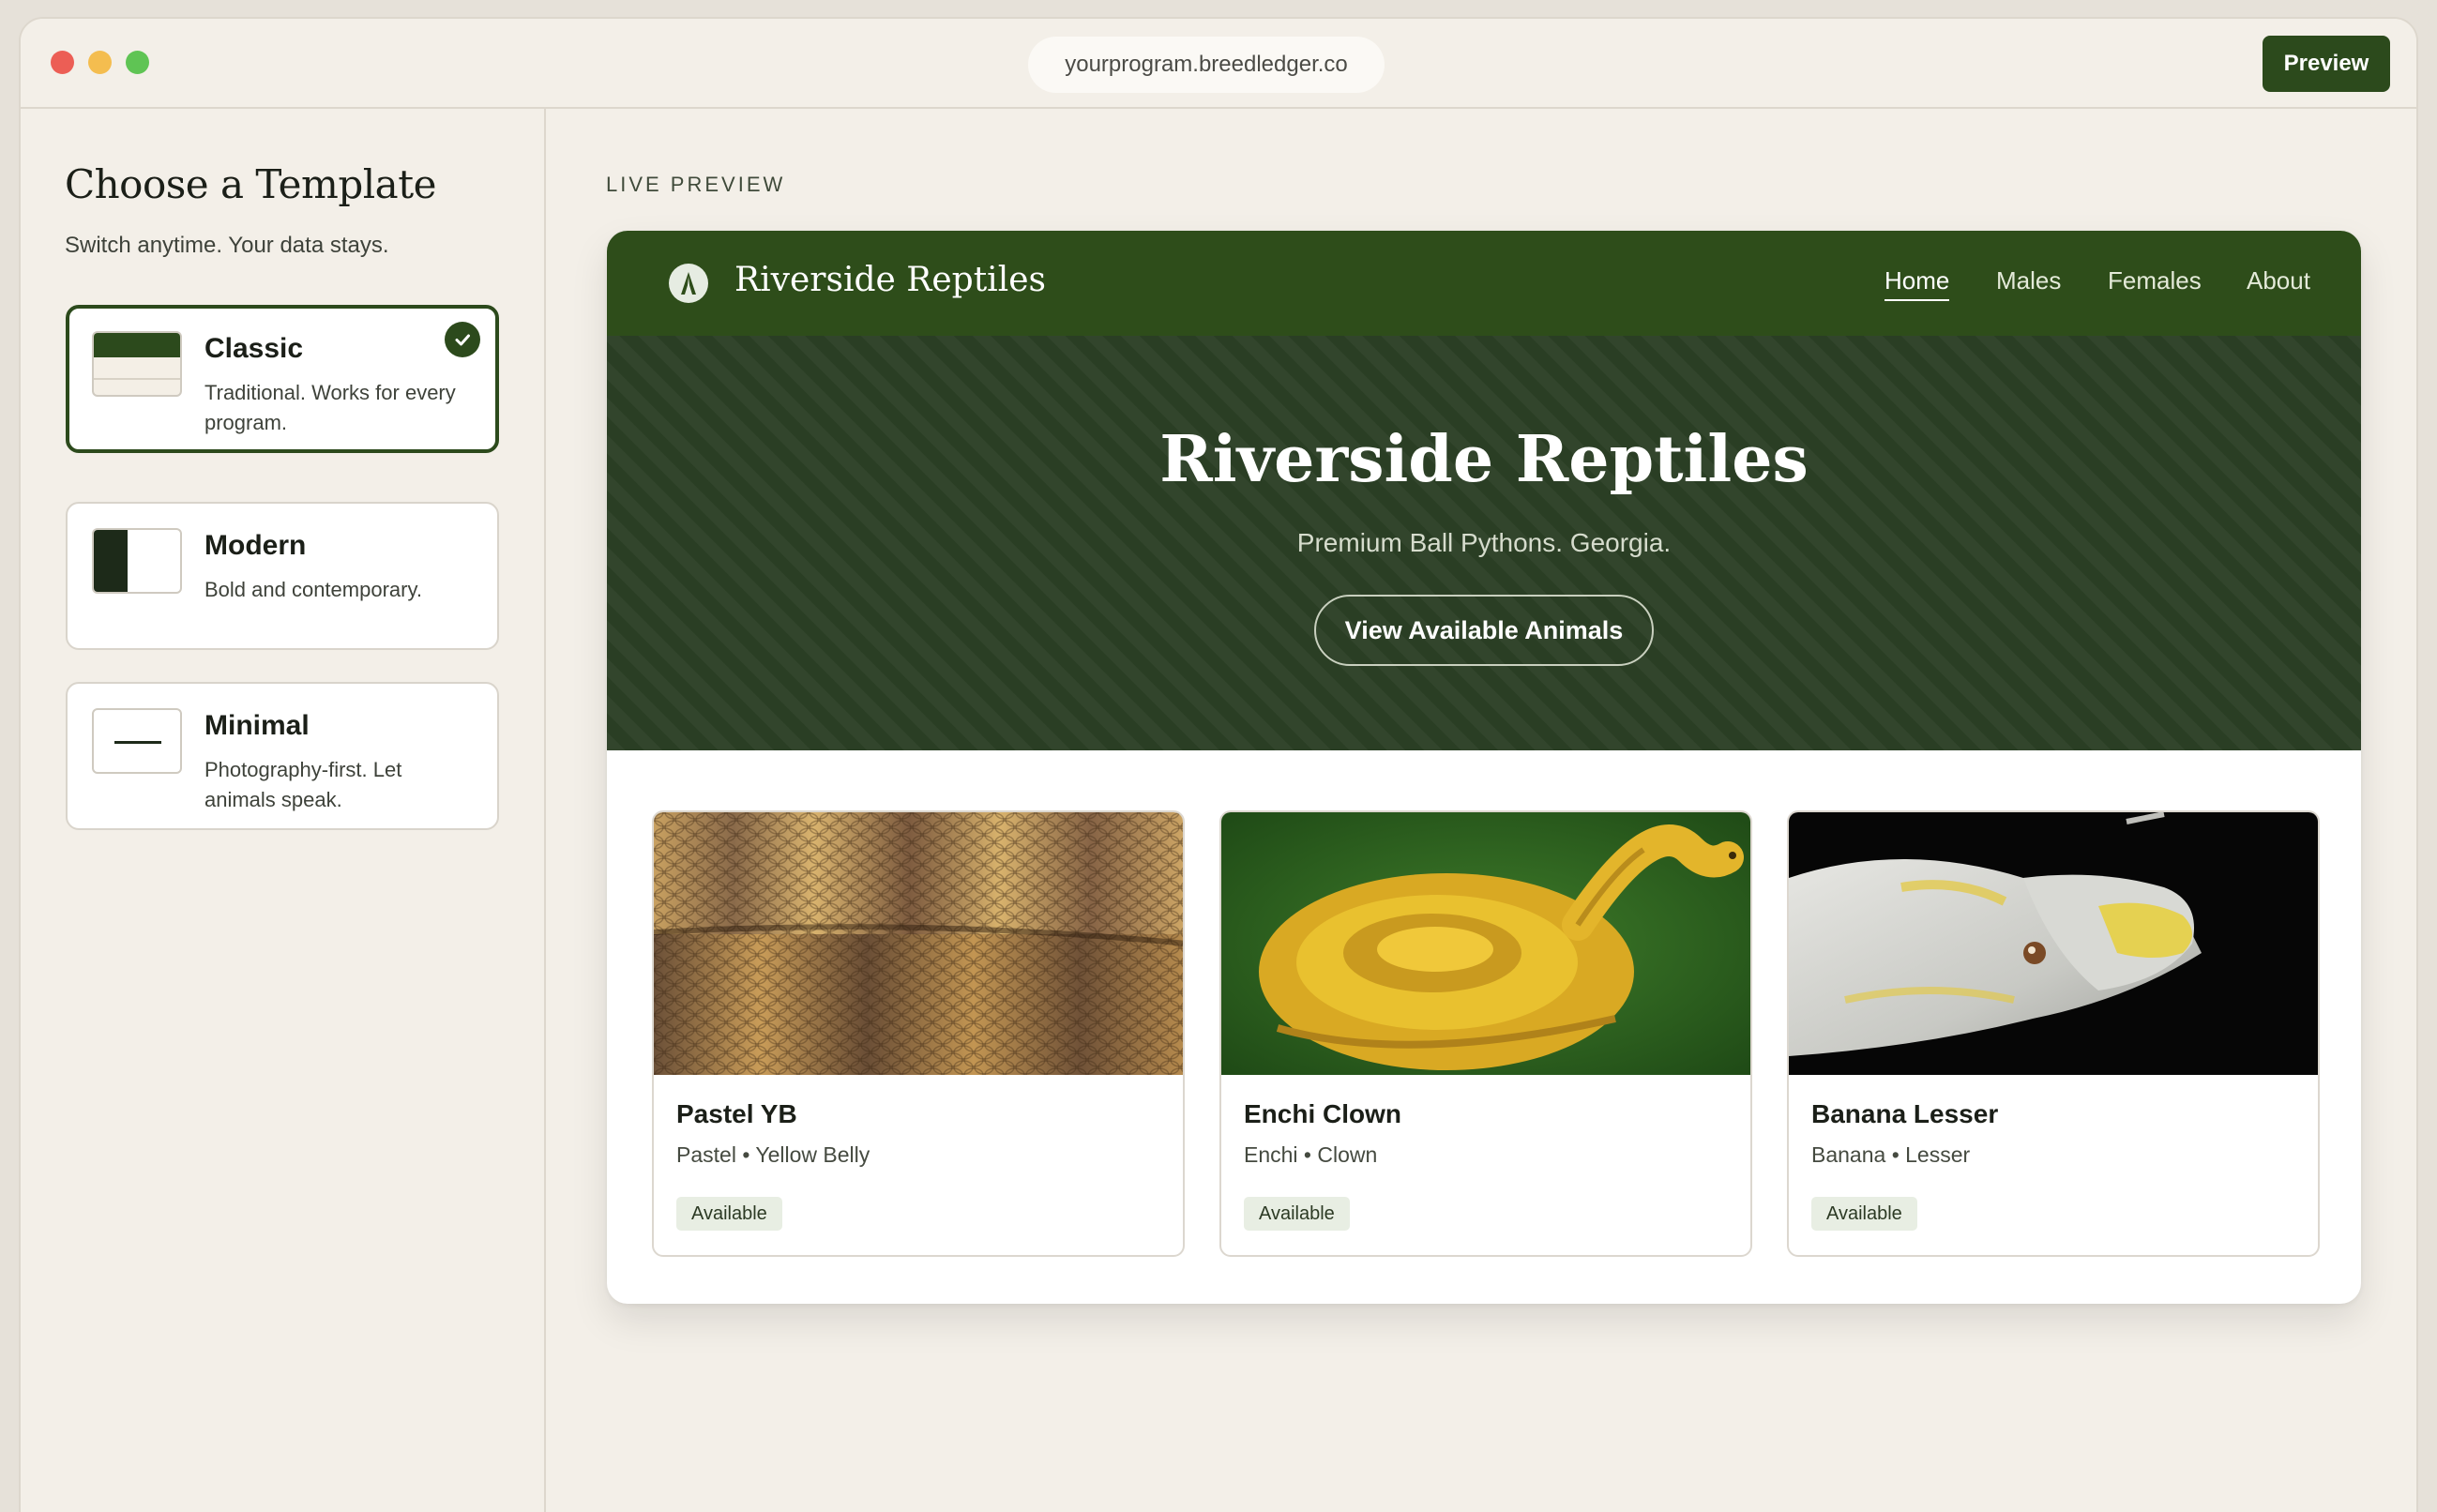 Image resolution: width=2437 pixels, height=1512 pixels. I want to click on animal-name: Banana Lesser, so click(1905, 1113).